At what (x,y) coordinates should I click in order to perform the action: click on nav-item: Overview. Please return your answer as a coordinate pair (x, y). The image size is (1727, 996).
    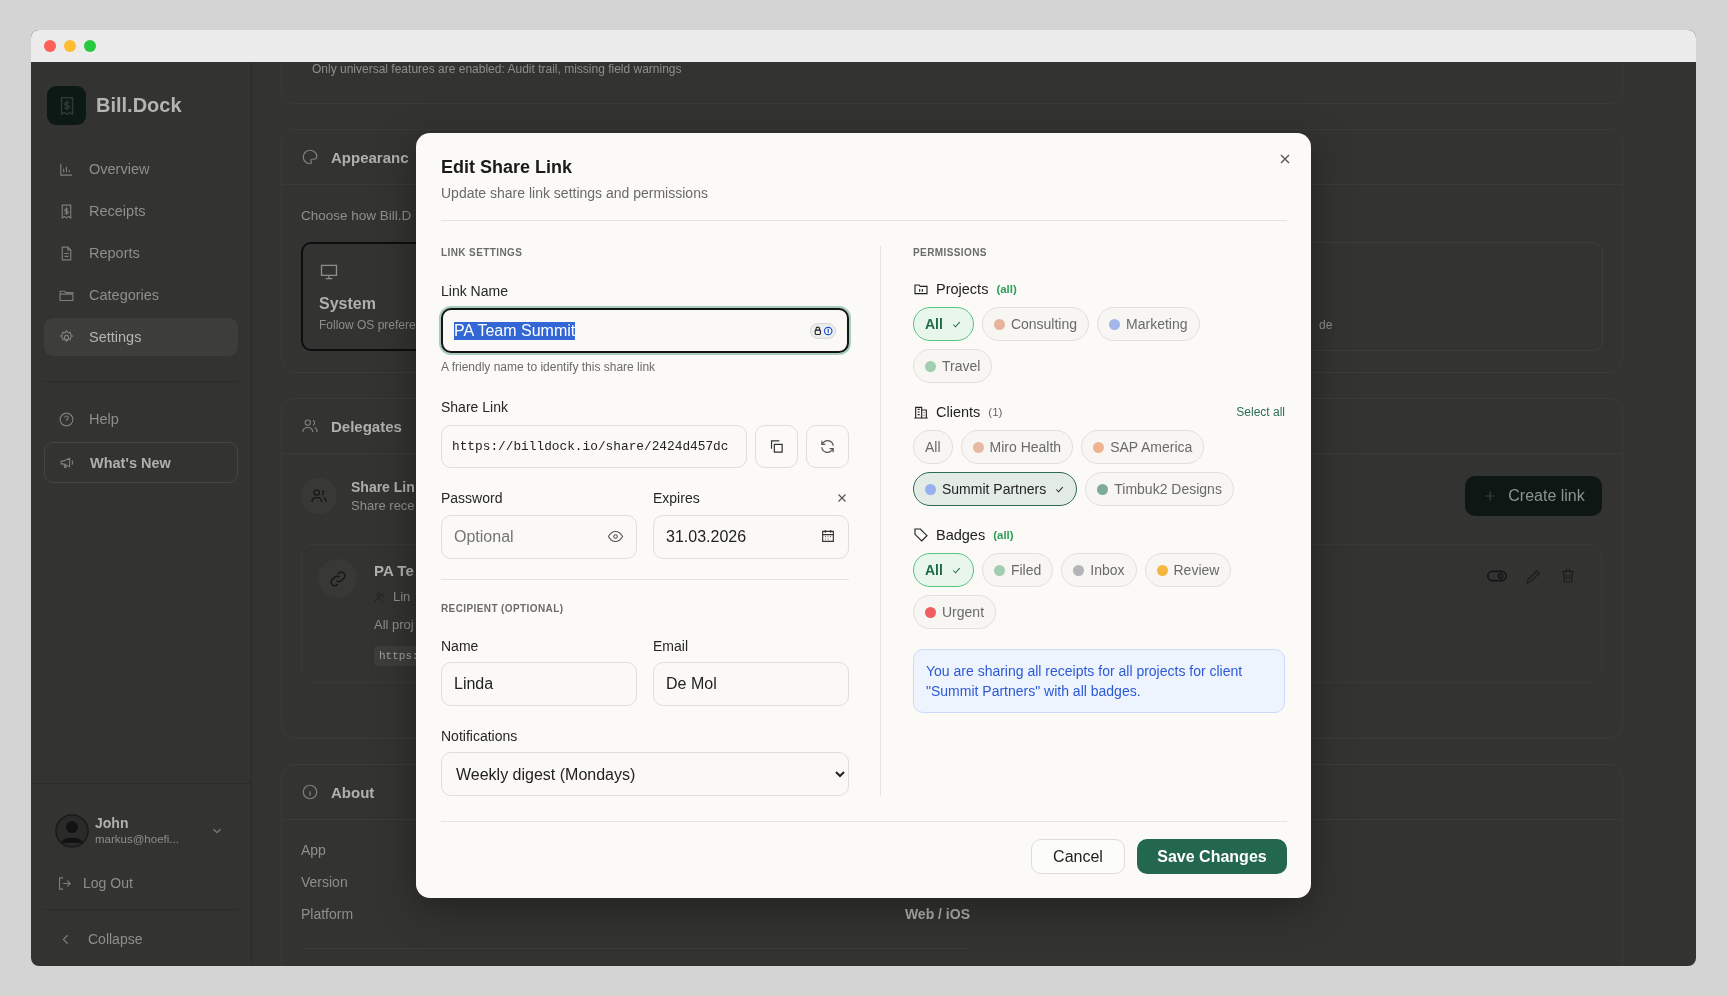
    Looking at the image, I should click on (141, 169).